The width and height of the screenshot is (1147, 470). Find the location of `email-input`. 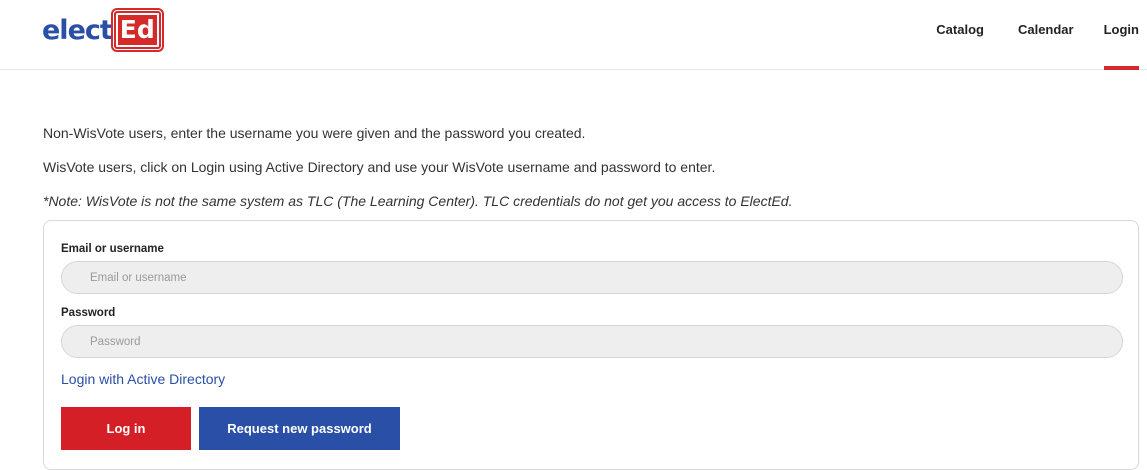

email-input is located at coordinates (592, 277).